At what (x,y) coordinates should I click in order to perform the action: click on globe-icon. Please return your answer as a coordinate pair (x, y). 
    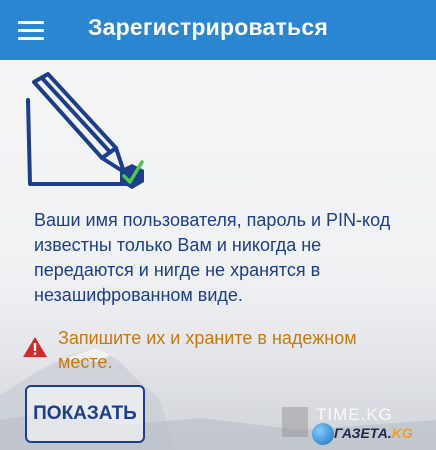
    Looking at the image, I should click on (323, 434).